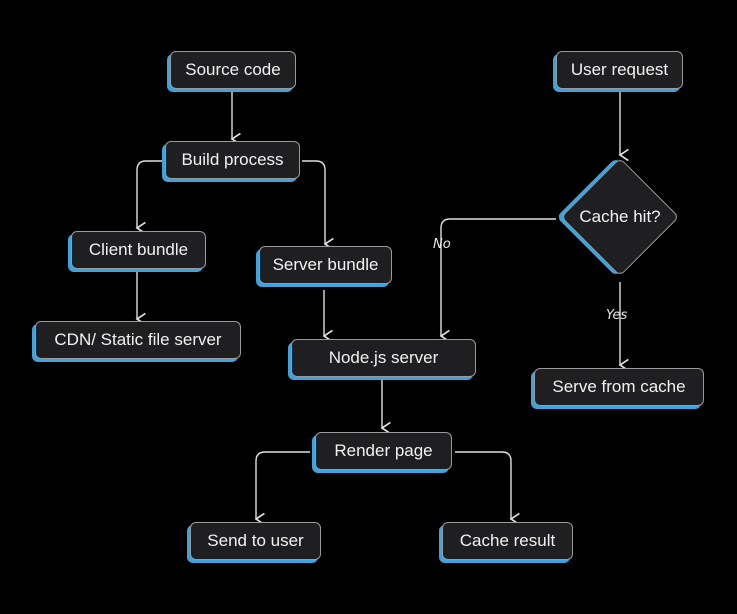 This screenshot has width=737, height=614. I want to click on decision-label: Cache hit?, so click(620, 216).